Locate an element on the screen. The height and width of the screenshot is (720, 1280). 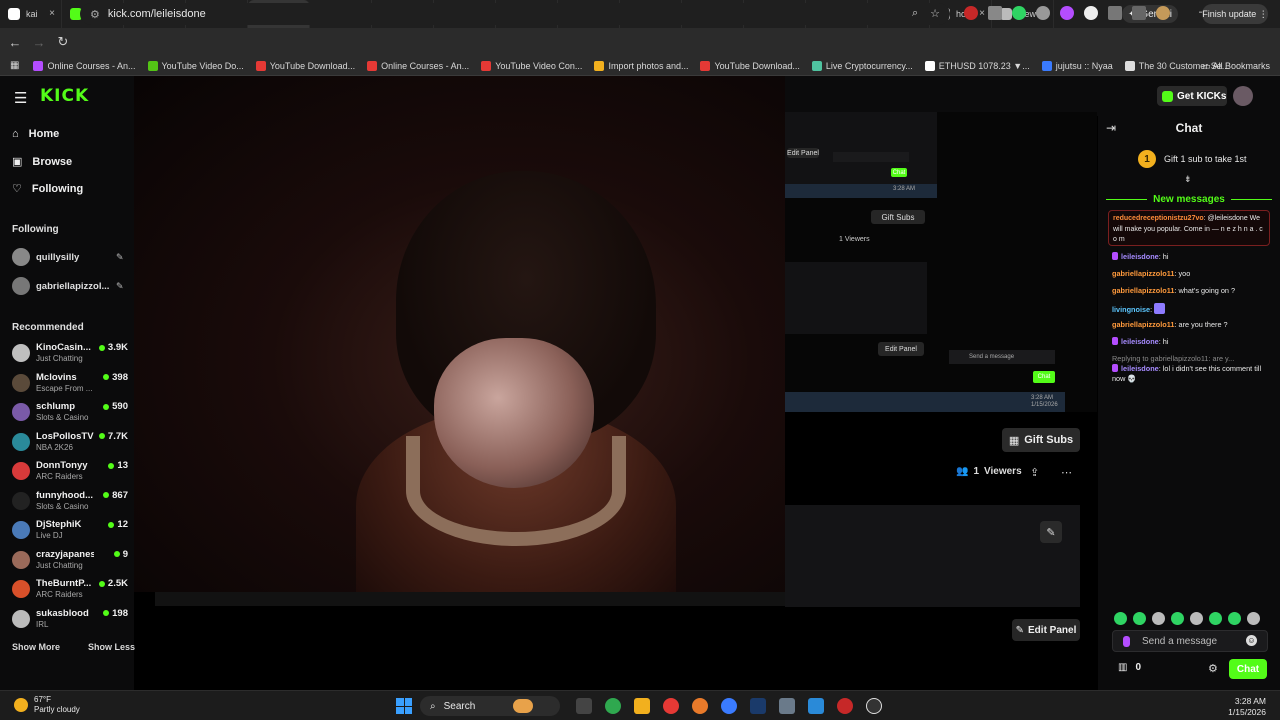
recommended-channel: DonnTonyy ARC Raiders 13 is located at coordinates (70, 474).